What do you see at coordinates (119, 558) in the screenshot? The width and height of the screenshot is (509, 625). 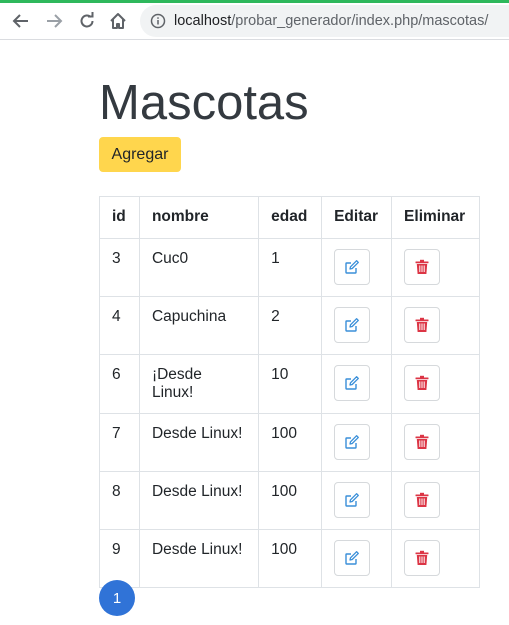 I see `cell-id: 9` at bounding box center [119, 558].